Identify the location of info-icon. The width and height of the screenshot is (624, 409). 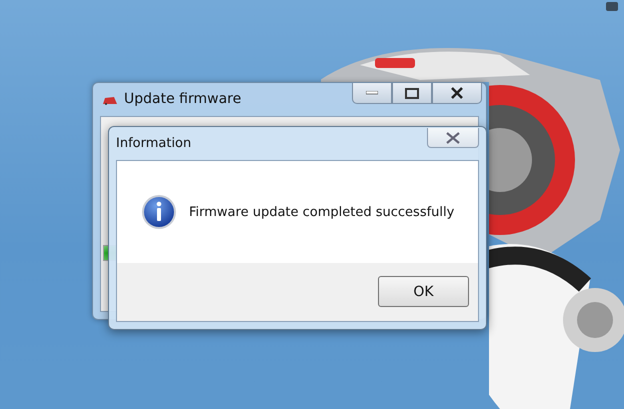
(159, 212).